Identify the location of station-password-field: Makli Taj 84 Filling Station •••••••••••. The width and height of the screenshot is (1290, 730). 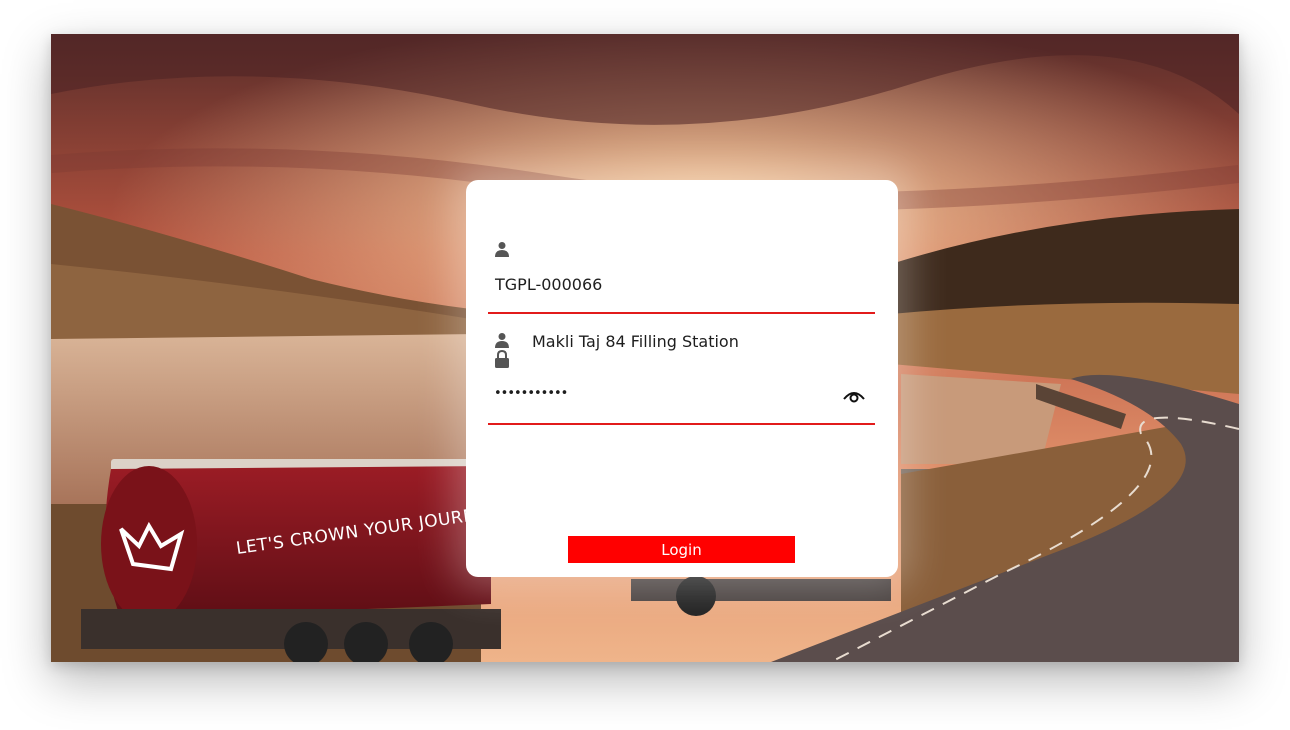
(681, 377).